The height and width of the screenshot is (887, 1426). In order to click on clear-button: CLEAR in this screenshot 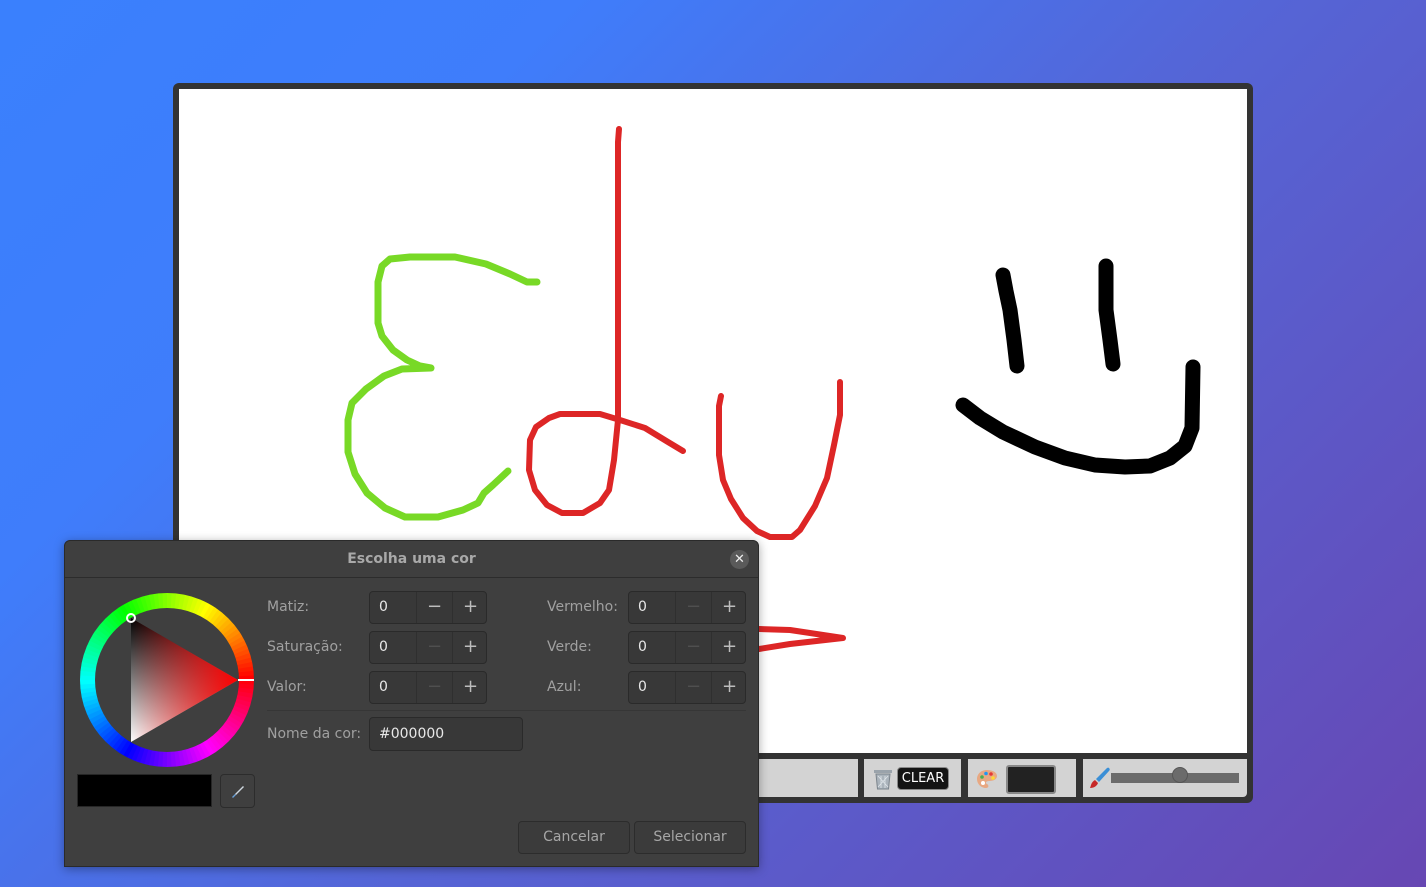, I will do `click(923, 778)`.